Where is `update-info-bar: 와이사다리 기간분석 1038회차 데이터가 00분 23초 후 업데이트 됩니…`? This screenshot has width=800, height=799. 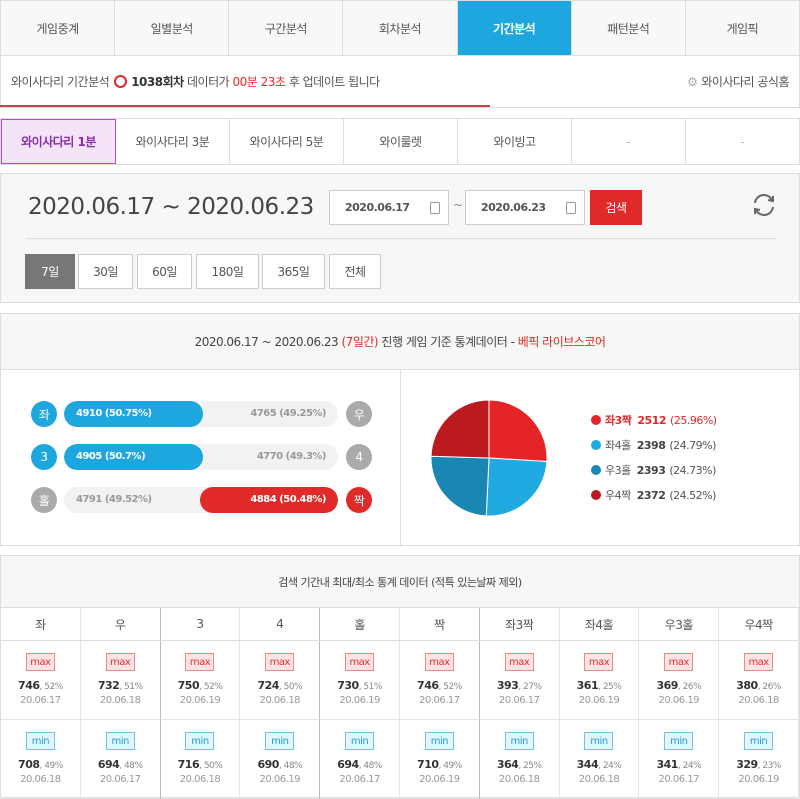
update-info-bar: 와이사다리 기간분석 1038회차 데이터가 00분 23초 후 업데이트 됩니… is located at coordinates (400, 82).